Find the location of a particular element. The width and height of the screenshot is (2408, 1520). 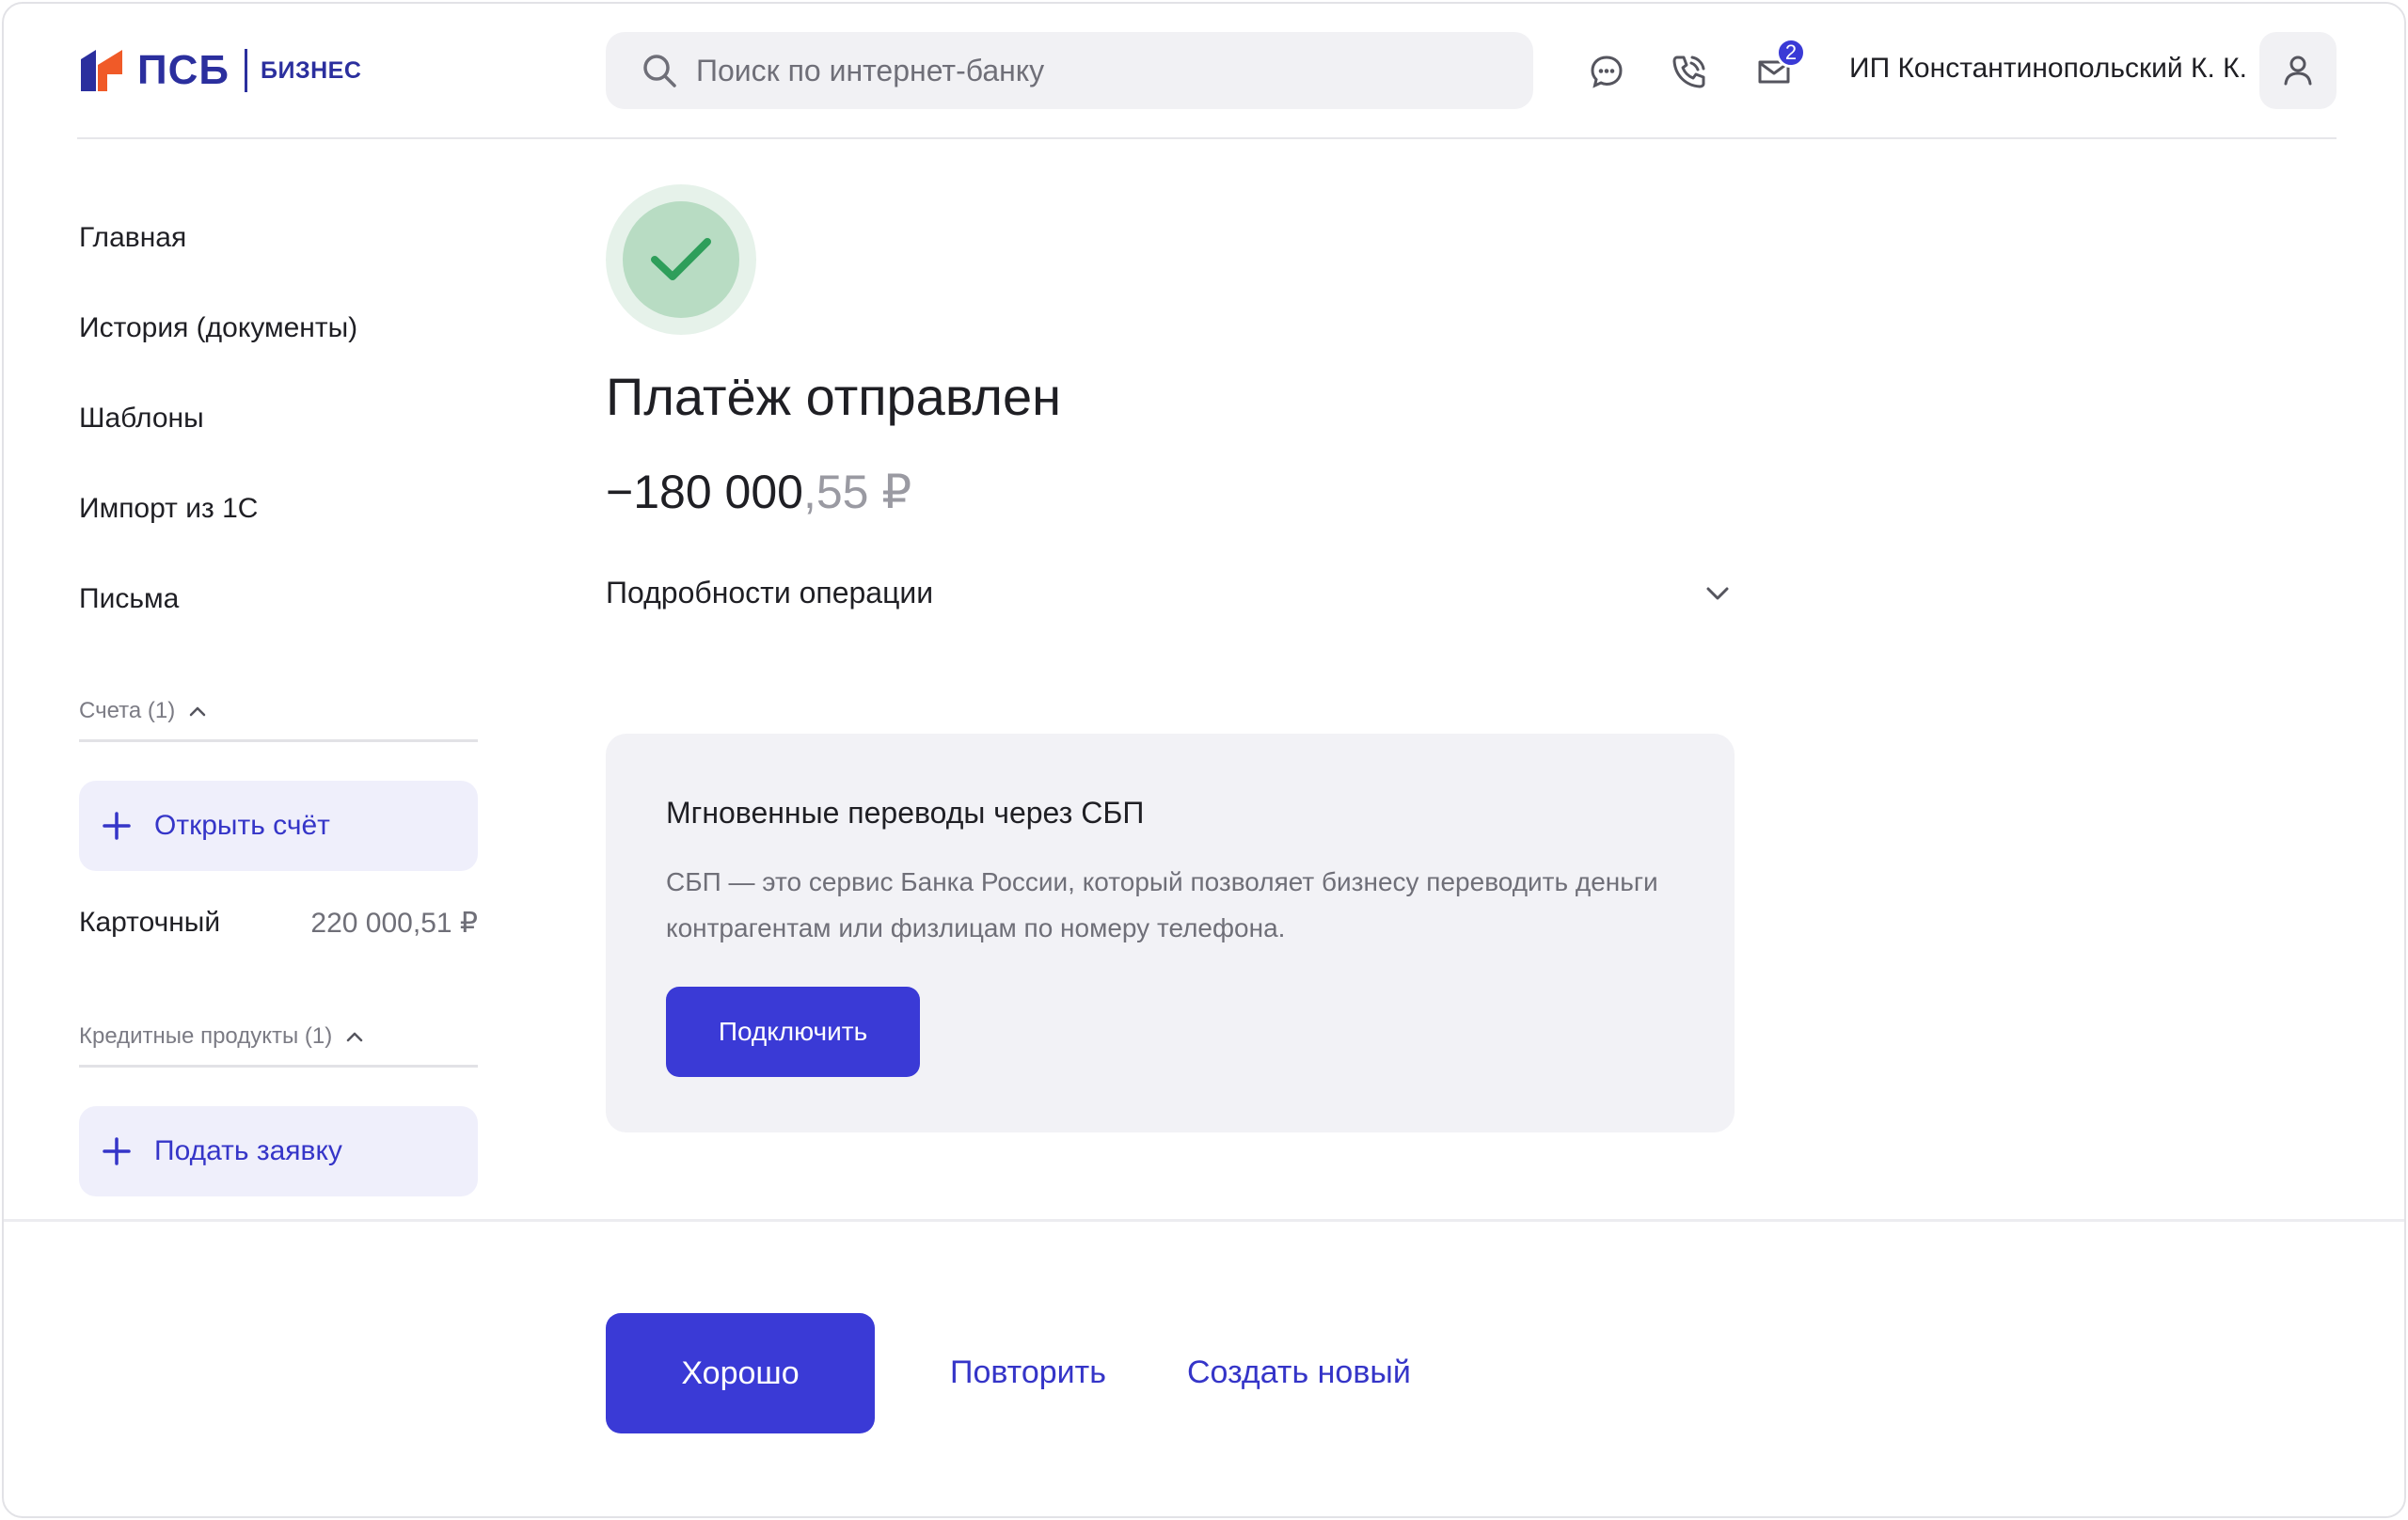

notification-badge: 2 is located at coordinates (1791, 53).